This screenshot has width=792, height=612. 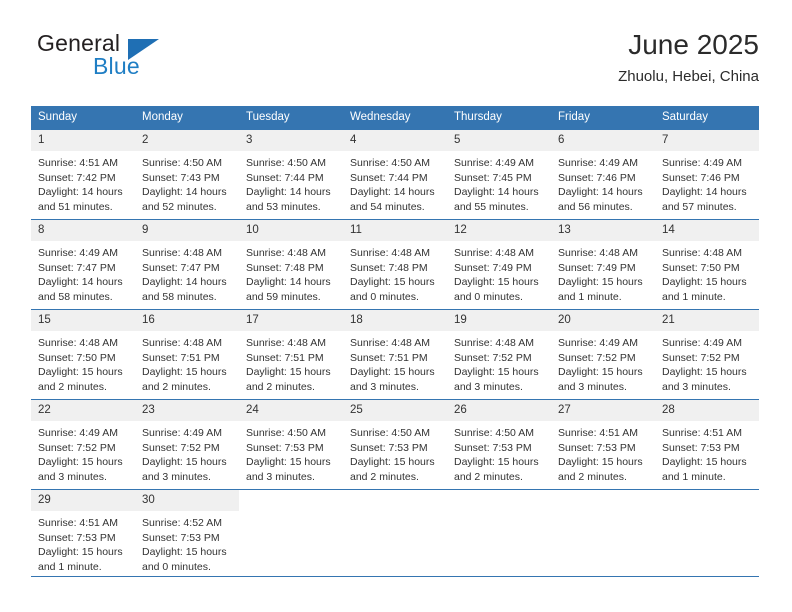 I want to click on day-number: 23, so click(x=187, y=410).